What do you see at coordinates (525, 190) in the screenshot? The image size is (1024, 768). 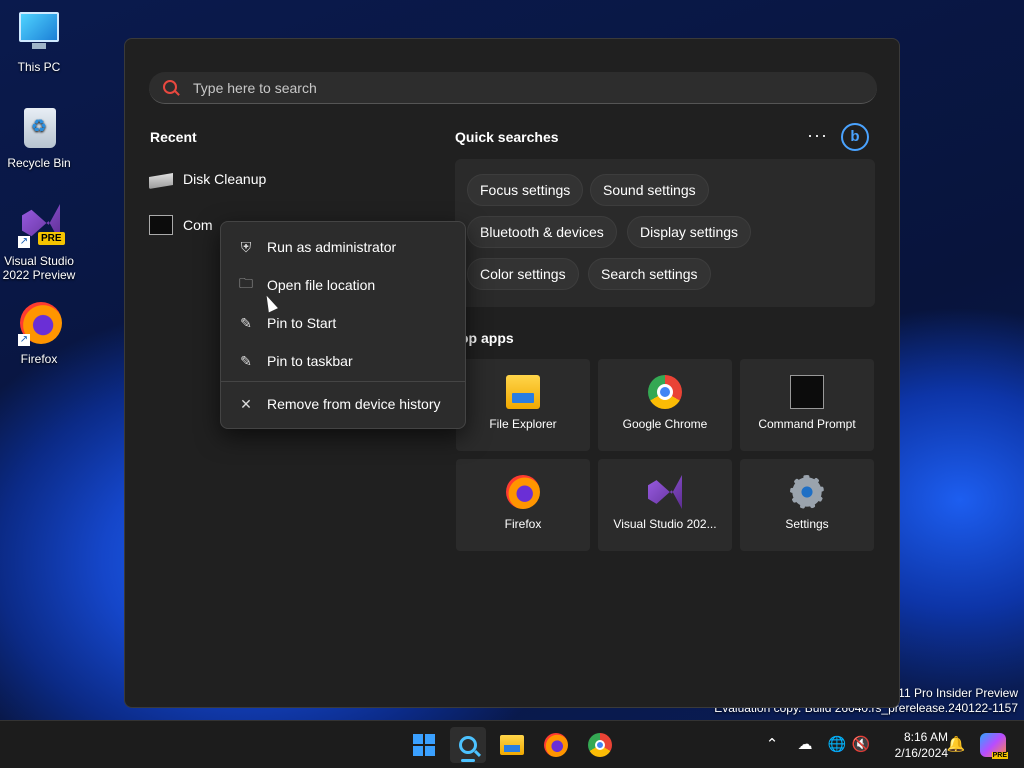 I see `chip-focus-settings: Focus settings` at bounding box center [525, 190].